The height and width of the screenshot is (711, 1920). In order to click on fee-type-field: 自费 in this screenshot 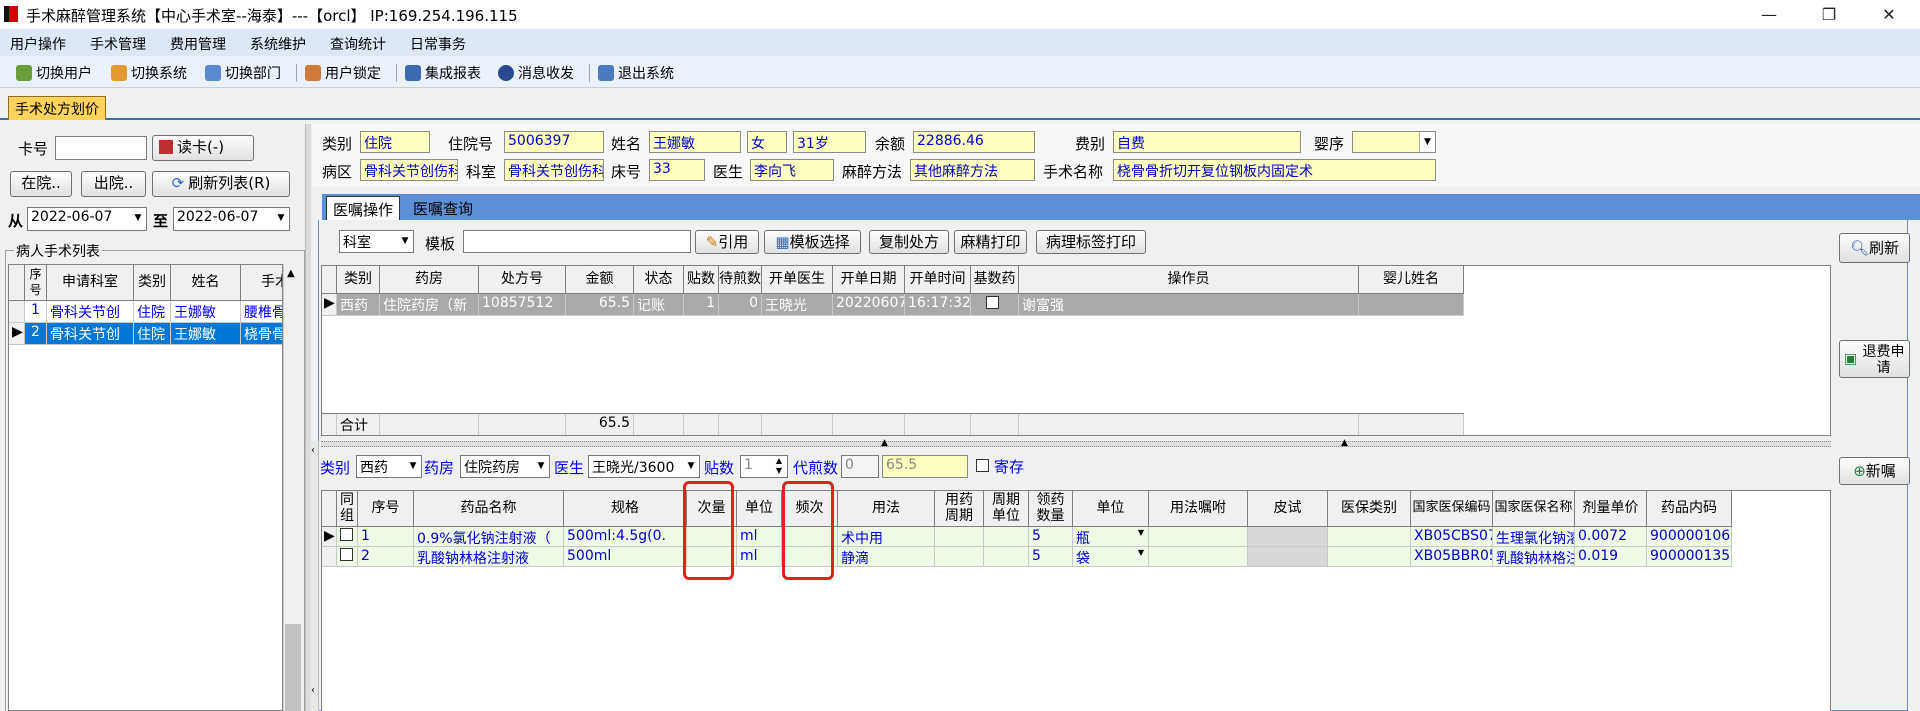, I will do `click(1207, 142)`.